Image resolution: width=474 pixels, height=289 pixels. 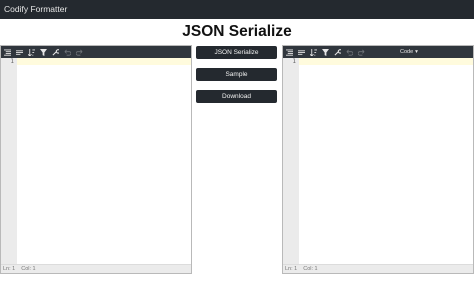 I want to click on output-editor-statusbar: Ln: 1 Col: 1, so click(x=378, y=268).